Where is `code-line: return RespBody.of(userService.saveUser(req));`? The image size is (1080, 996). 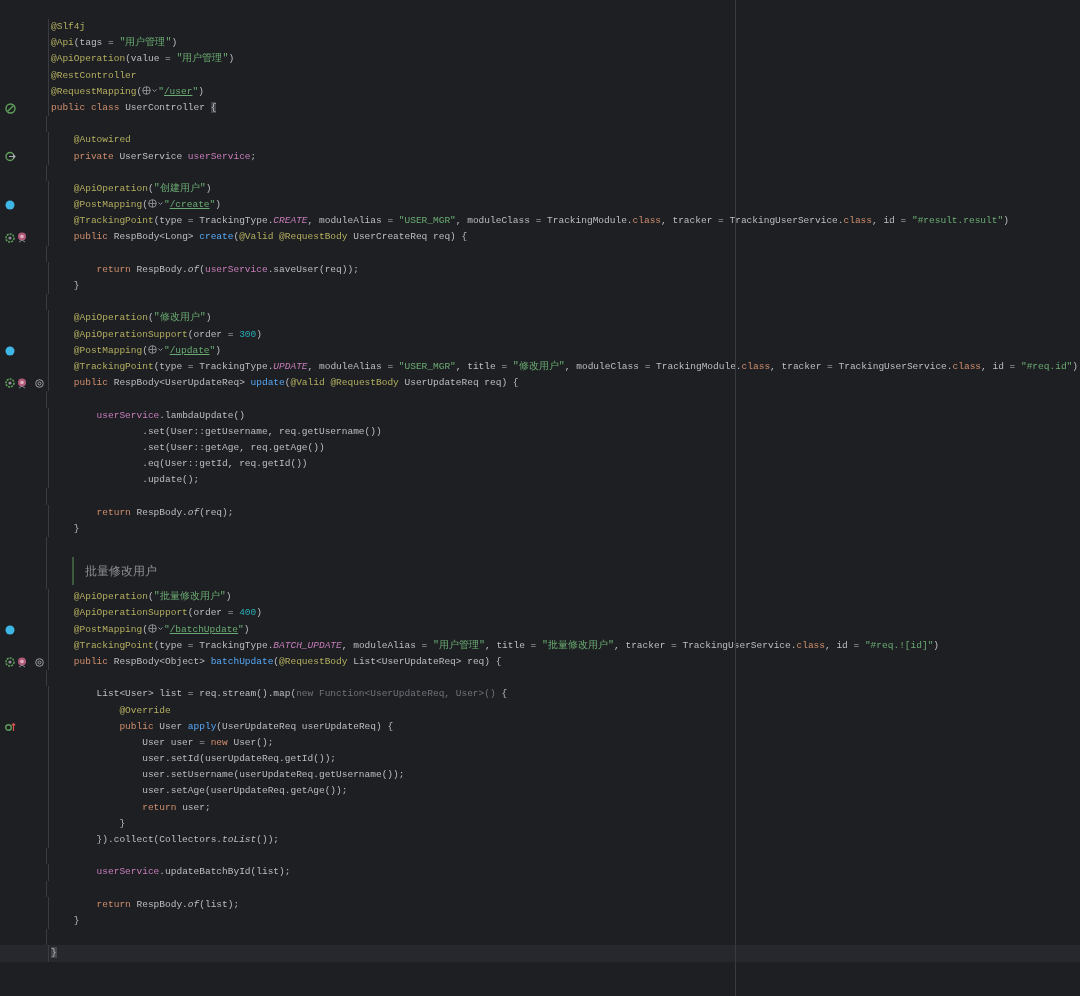
code-line: return RespBody.of(userService.saveUser(req)); is located at coordinates (227, 269).